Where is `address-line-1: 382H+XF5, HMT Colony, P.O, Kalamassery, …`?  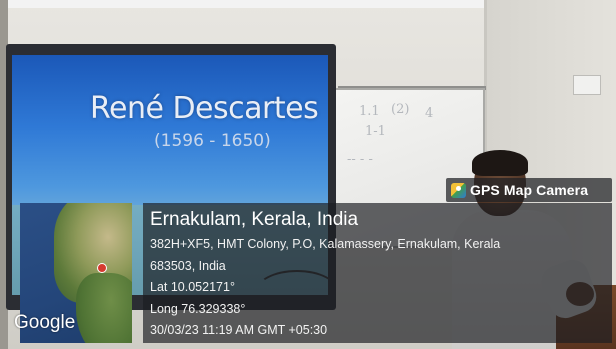
address-line-1: 382H+XF5, HMT Colony, P.O, Kalamassery, … is located at coordinates (325, 244).